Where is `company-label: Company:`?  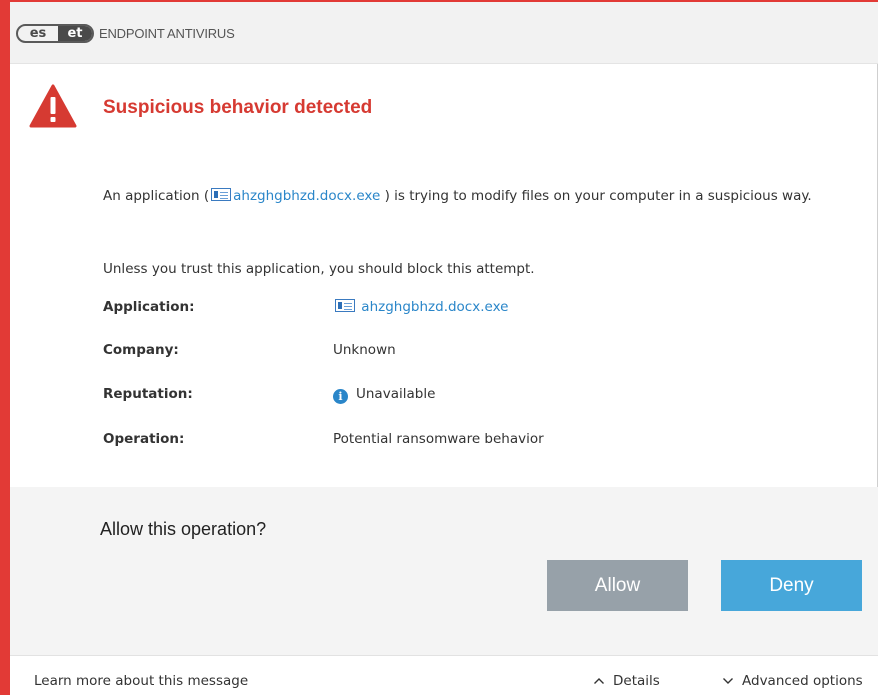
company-label: Company: is located at coordinates (141, 350).